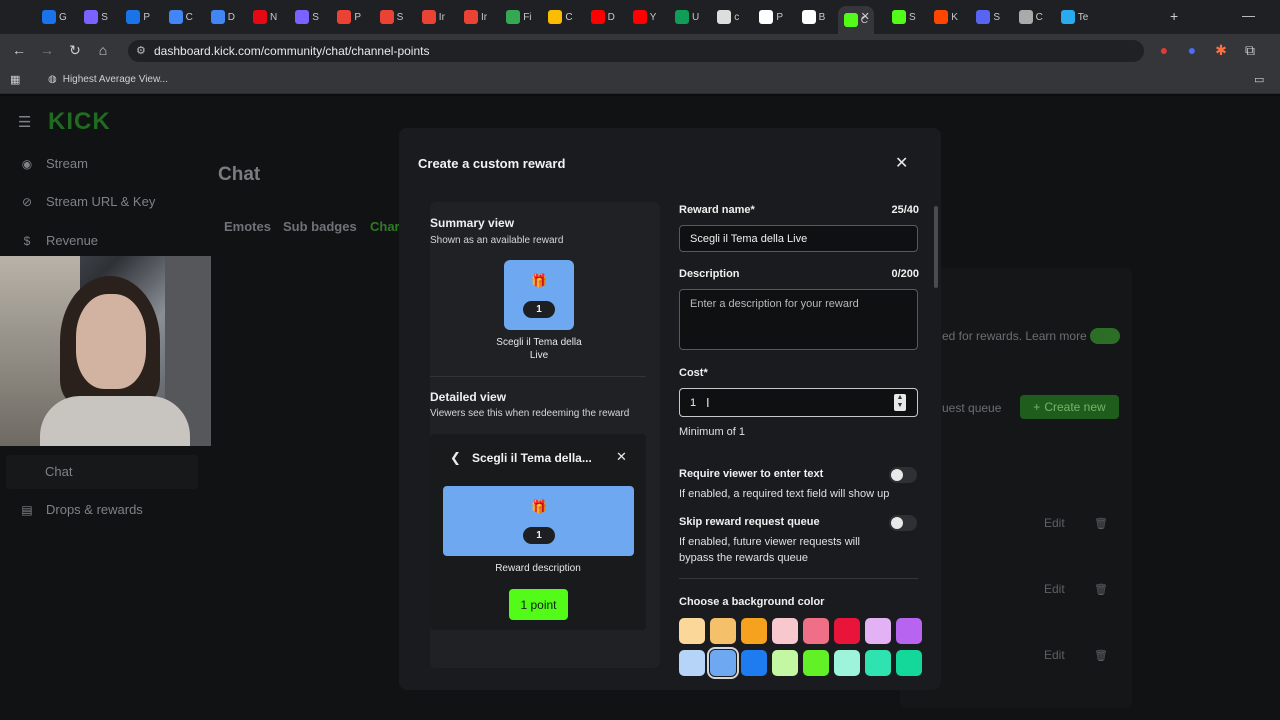 Image resolution: width=1280 pixels, height=720 pixels. Describe the element at coordinates (1192, 50) in the screenshot. I see `extension-blue-icon: ●` at that location.